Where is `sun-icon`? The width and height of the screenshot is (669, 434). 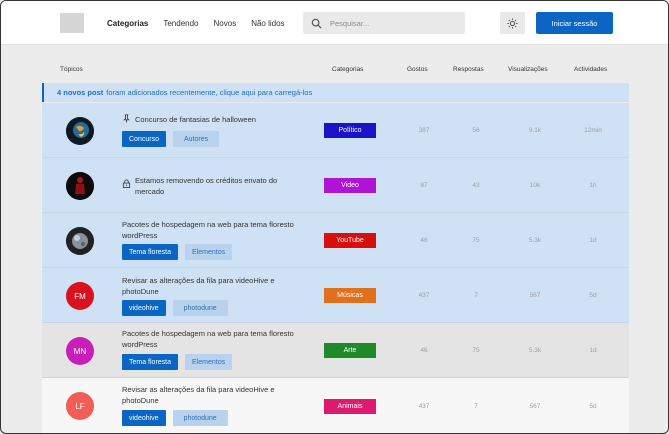
sun-icon is located at coordinates (512, 23).